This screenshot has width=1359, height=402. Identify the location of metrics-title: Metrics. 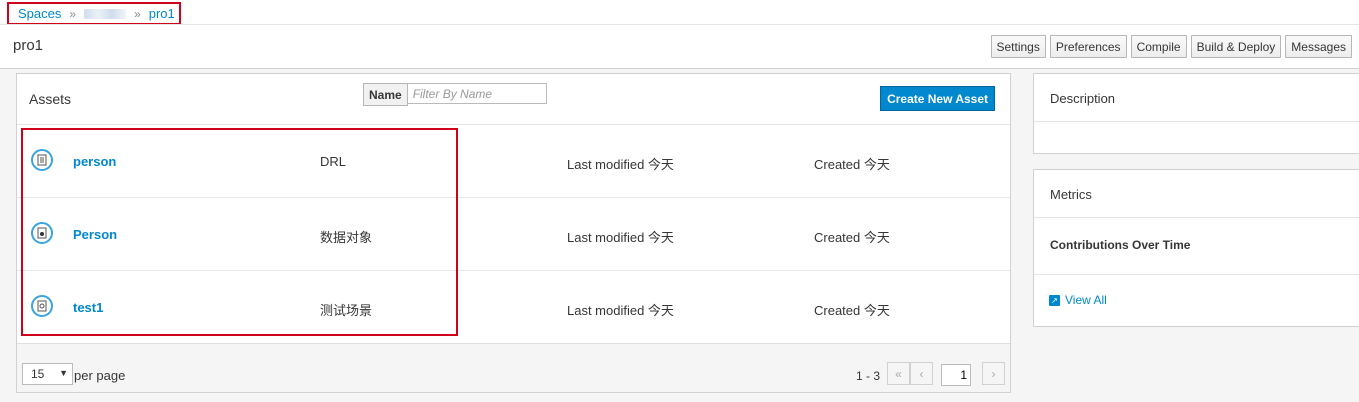
(1071, 194).